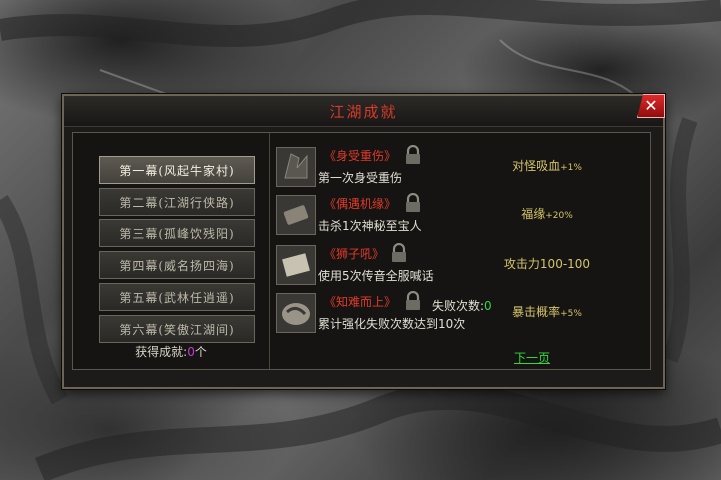  Describe the element at coordinates (177, 202) in the screenshot. I see `chapter-tab-2: 第二幕(江湖行侠路)` at that location.